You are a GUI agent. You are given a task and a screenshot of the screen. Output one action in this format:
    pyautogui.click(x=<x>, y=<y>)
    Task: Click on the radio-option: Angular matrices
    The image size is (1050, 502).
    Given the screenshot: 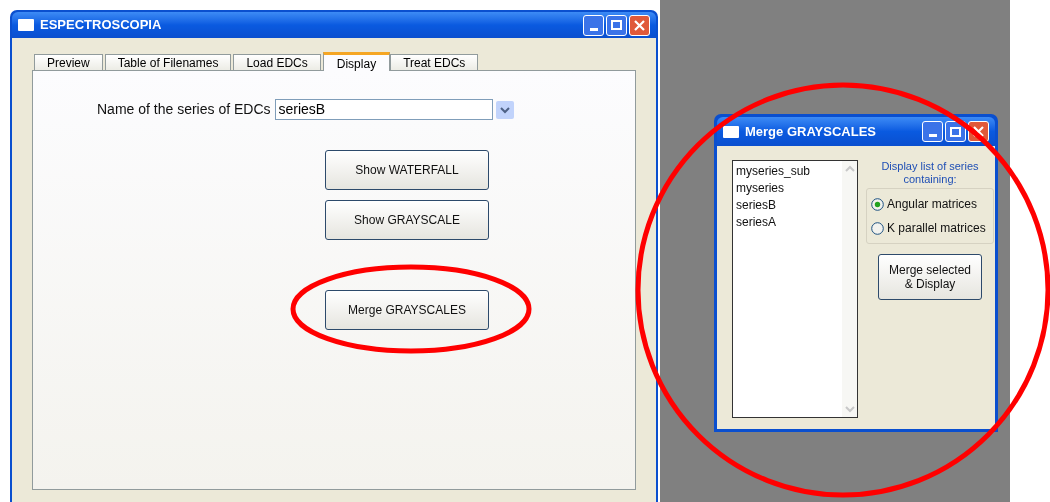 What is the action you would take?
    pyautogui.click(x=930, y=204)
    